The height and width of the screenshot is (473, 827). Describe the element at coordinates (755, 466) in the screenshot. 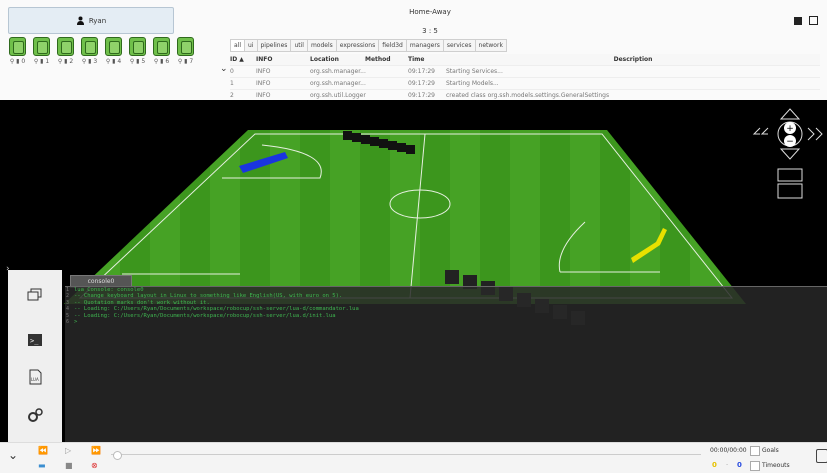

I see `timeouts-checkbox` at that location.